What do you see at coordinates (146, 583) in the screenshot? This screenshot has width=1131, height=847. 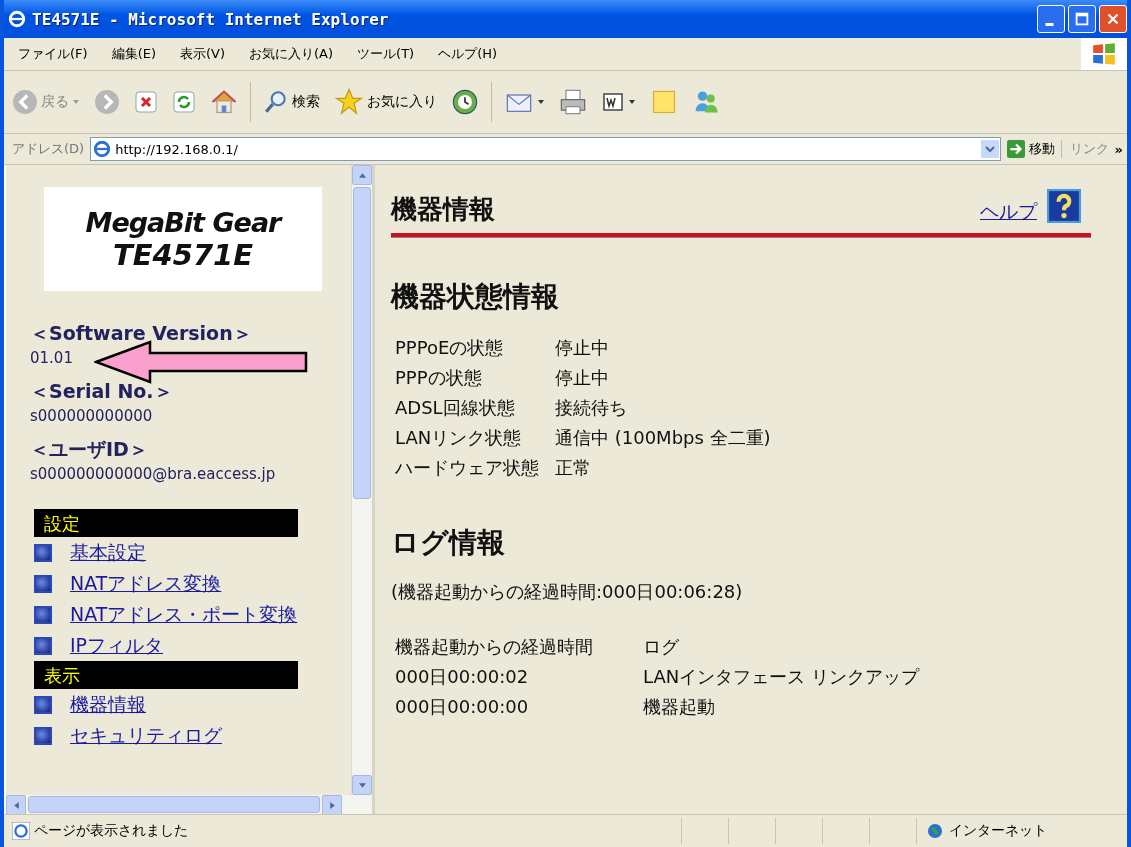 I see `nav-link: NATアドレス変換` at bounding box center [146, 583].